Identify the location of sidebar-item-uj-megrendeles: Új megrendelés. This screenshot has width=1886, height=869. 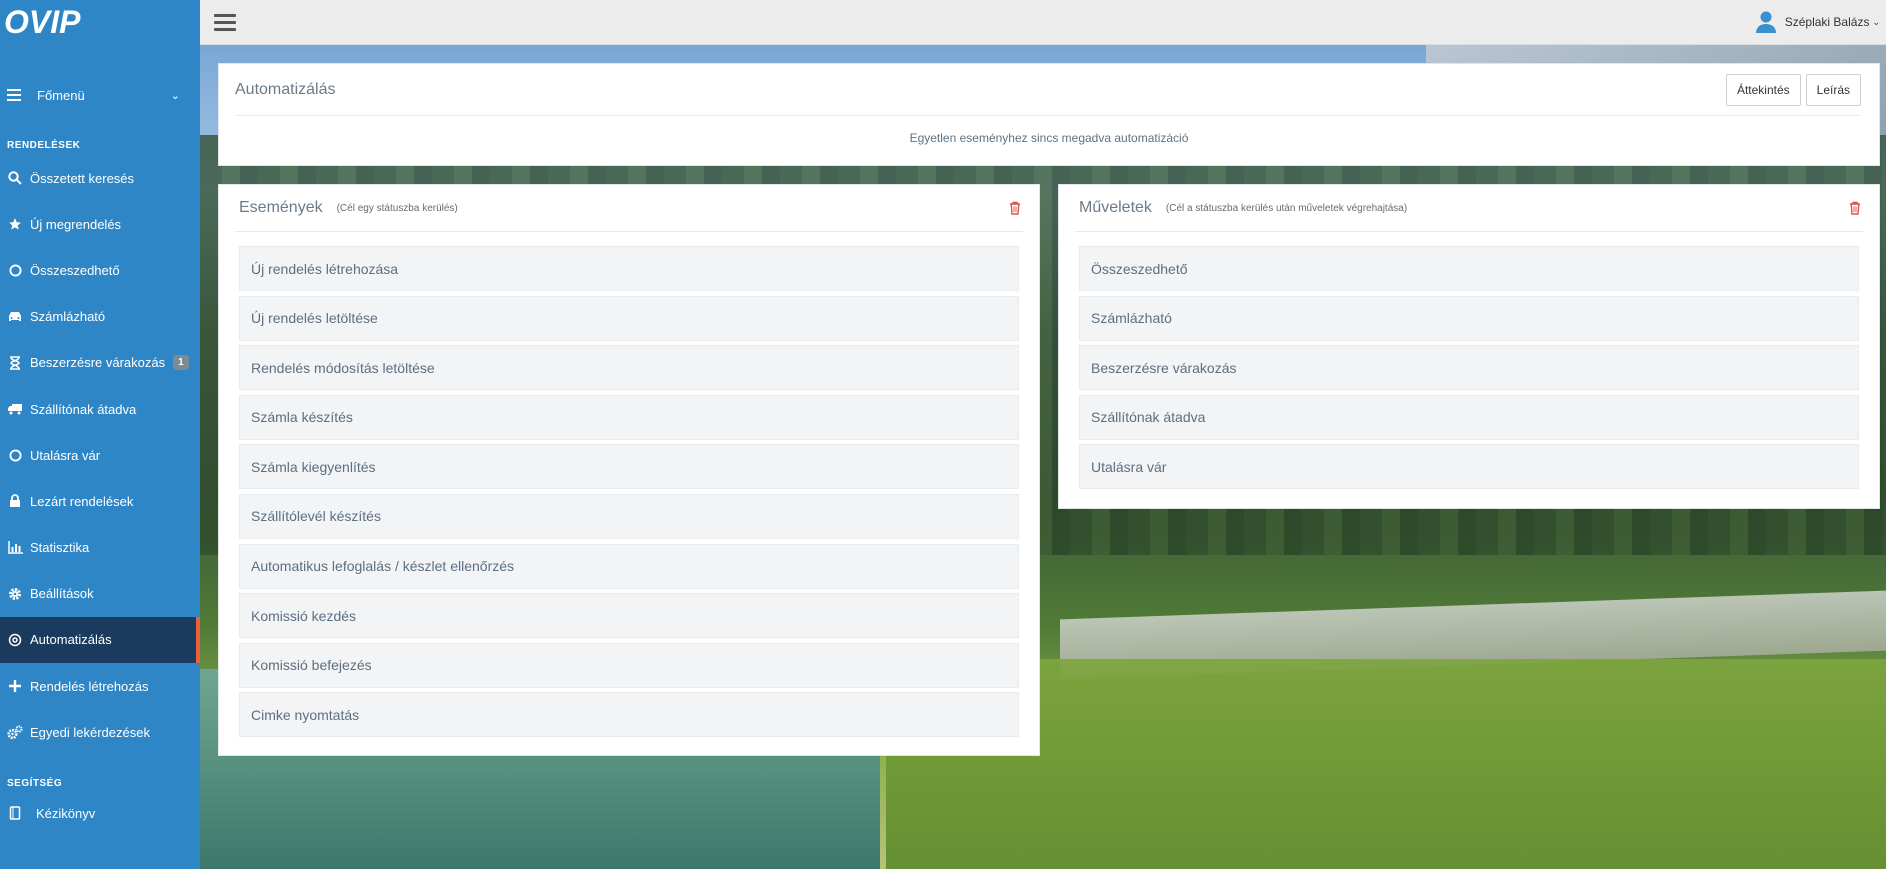
(100, 224).